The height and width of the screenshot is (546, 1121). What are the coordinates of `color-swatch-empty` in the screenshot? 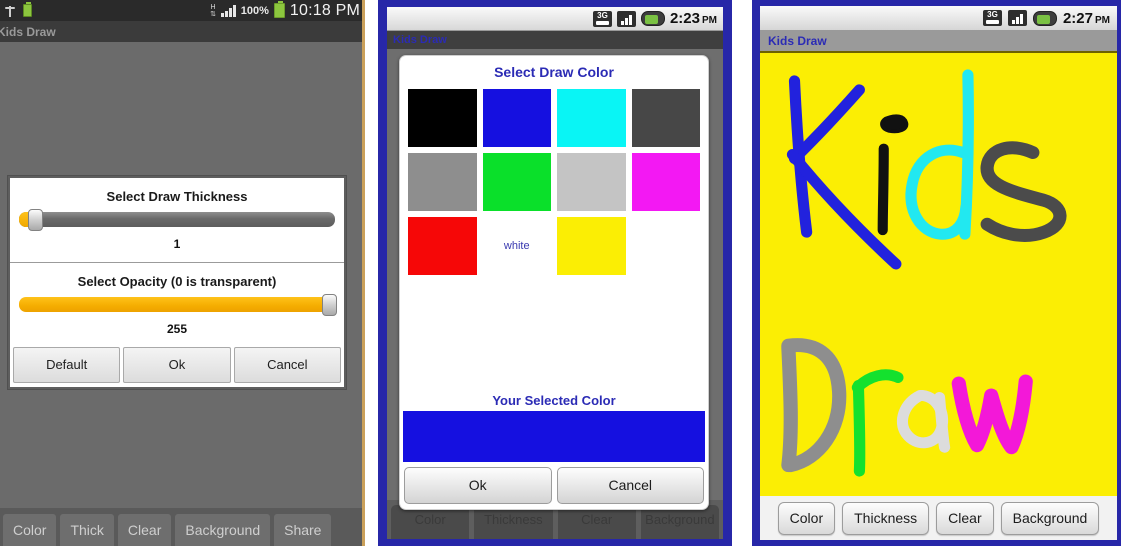 It's located at (666, 246).